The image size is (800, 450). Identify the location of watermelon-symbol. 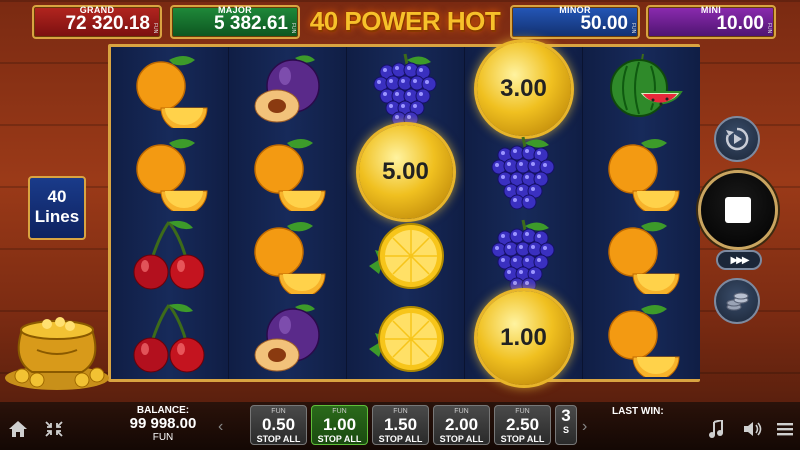
(641, 88).